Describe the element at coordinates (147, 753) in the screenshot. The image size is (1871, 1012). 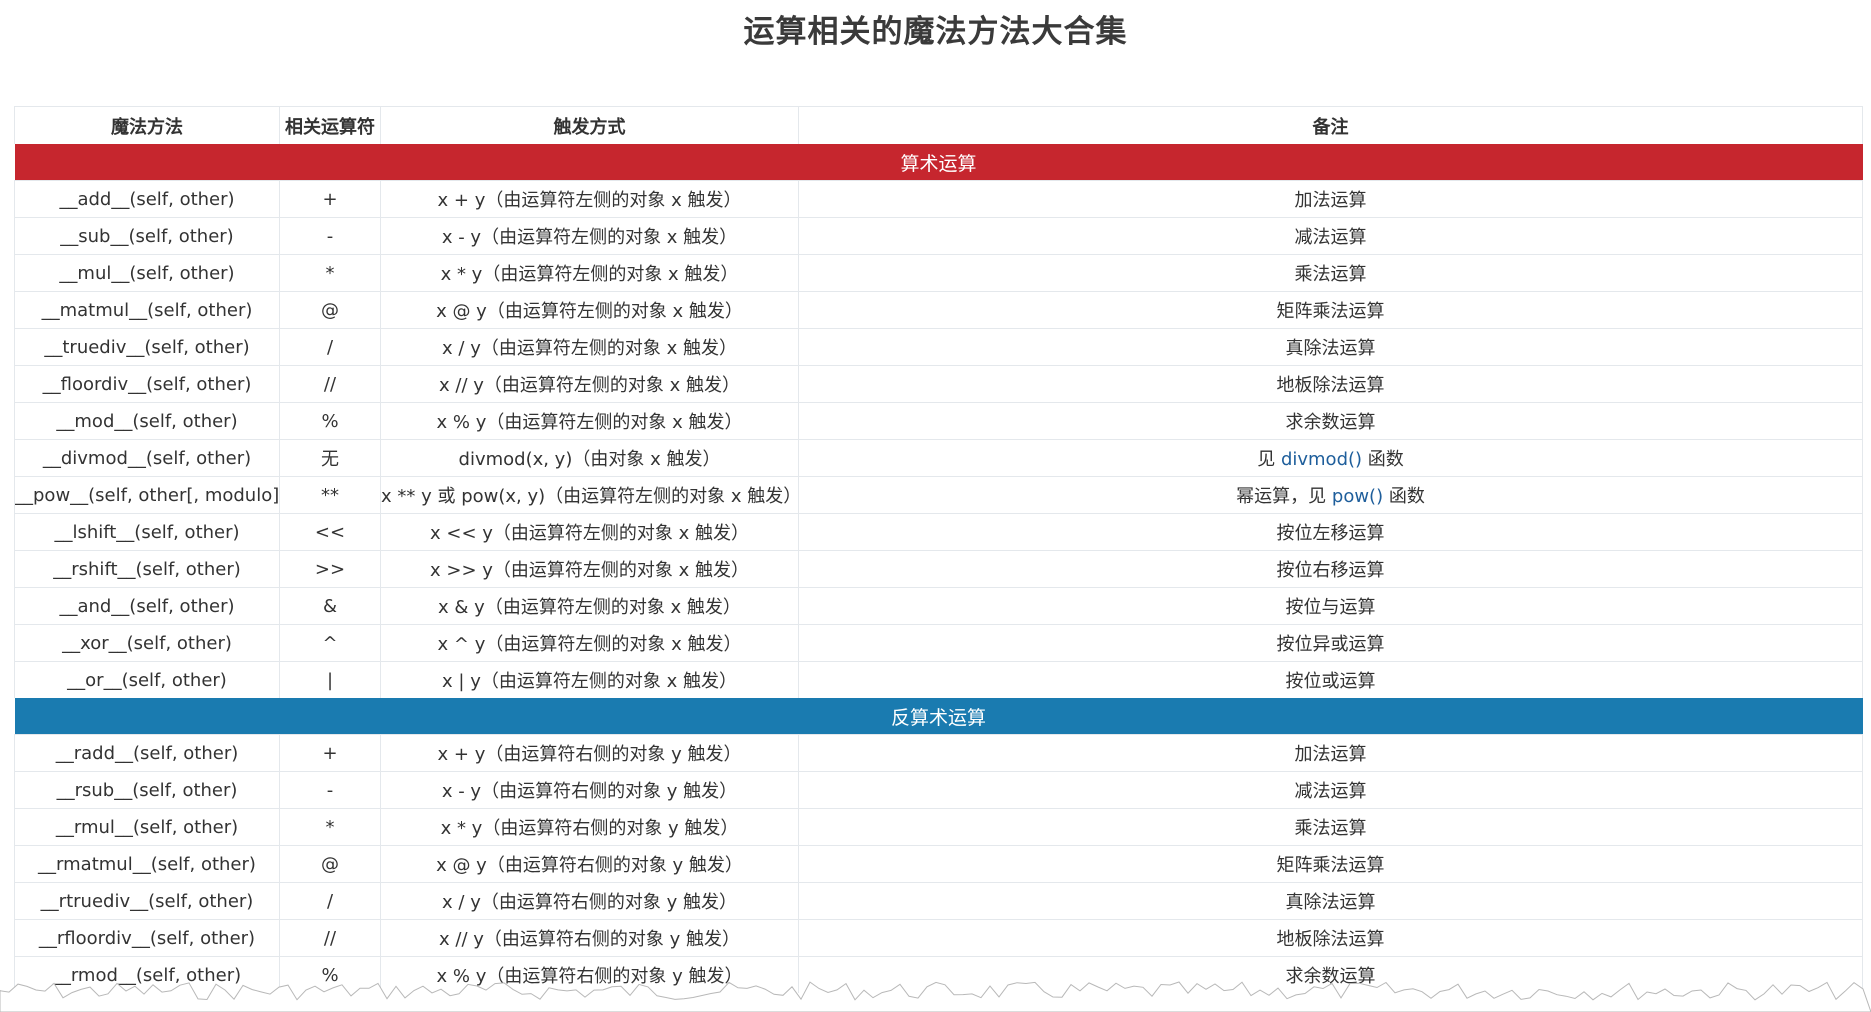
I see `method-cell: __radd__(self, other)` at that location.